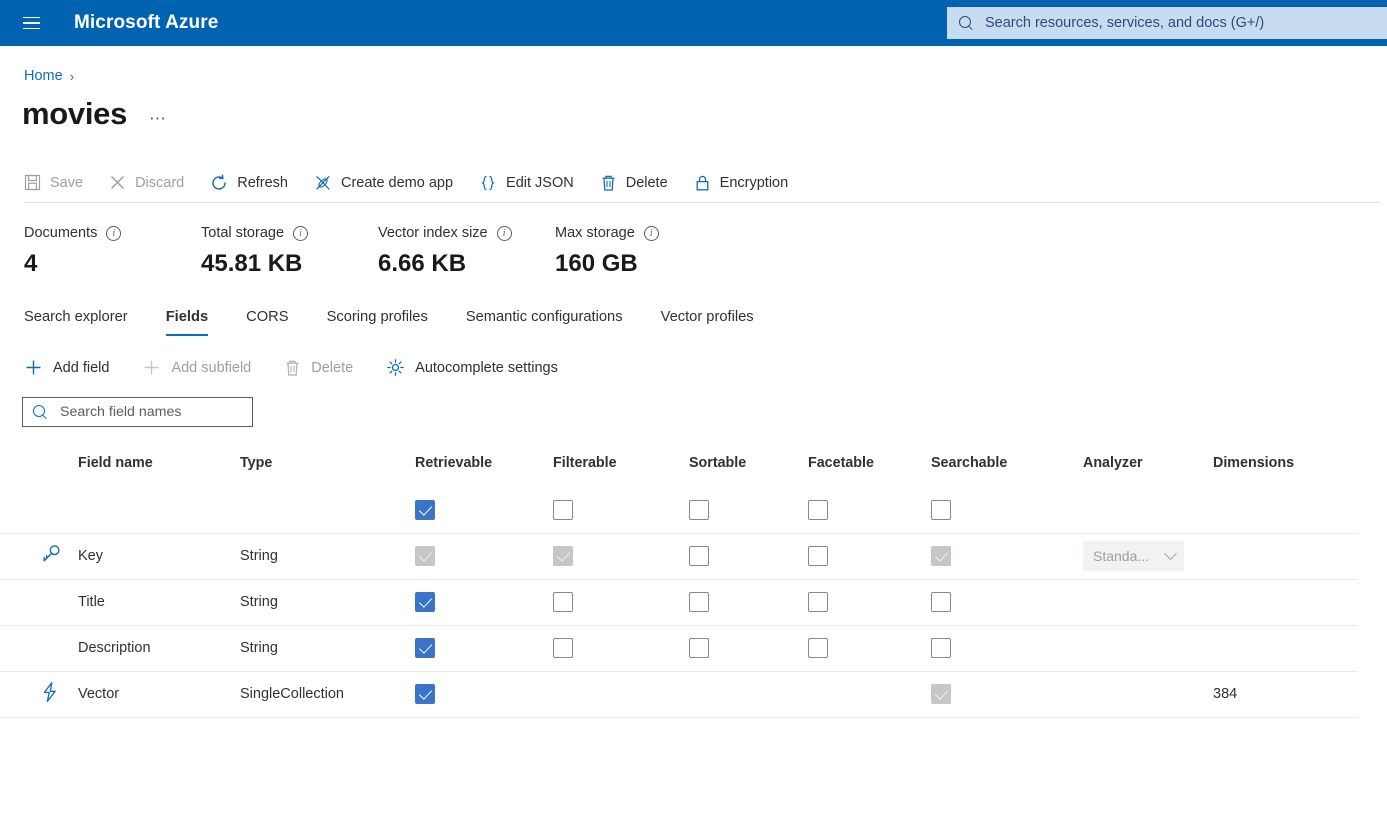  I want to click on braces-icon, so click(488, 182).